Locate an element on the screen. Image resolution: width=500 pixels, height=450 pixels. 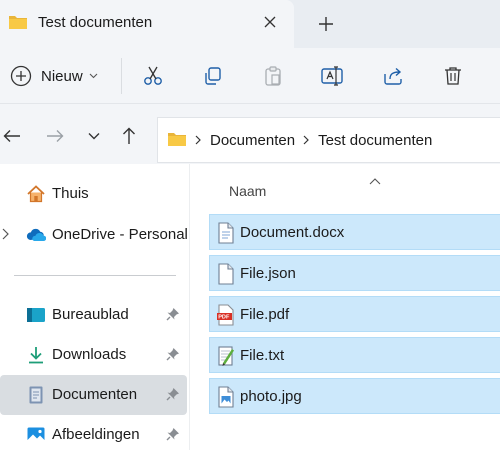
sidebar-item-afbeeldingen: Afbeeldingen is located at coordinates (93, 432).